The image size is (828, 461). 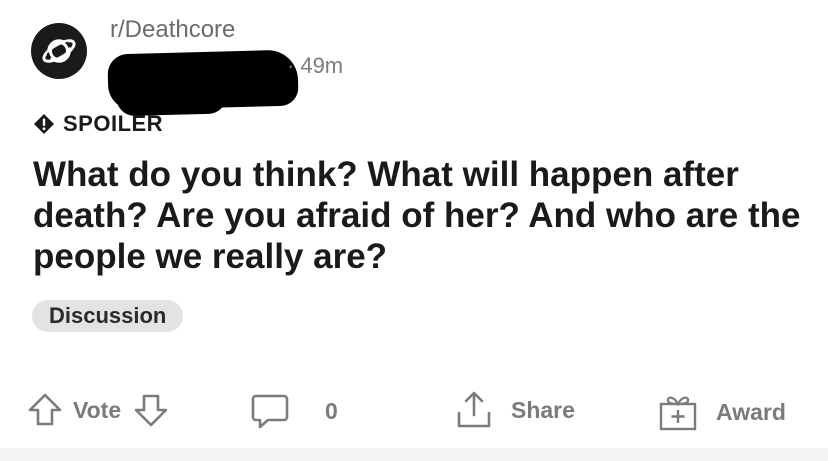 What do you see at coordinates (270, 411) in the screenshot?
I see `comment-bubble-icon` at bounding box center [270, 411].